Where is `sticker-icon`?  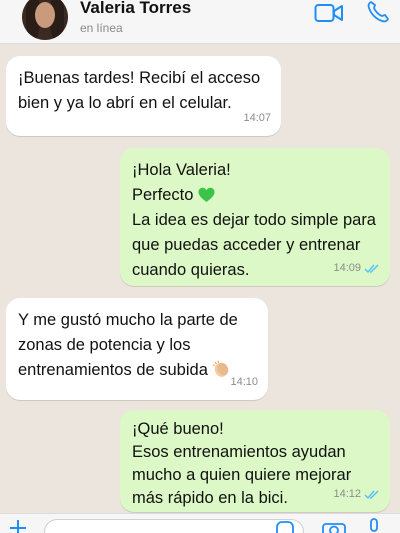 sticker-icon is located at coordinates (285, 527).